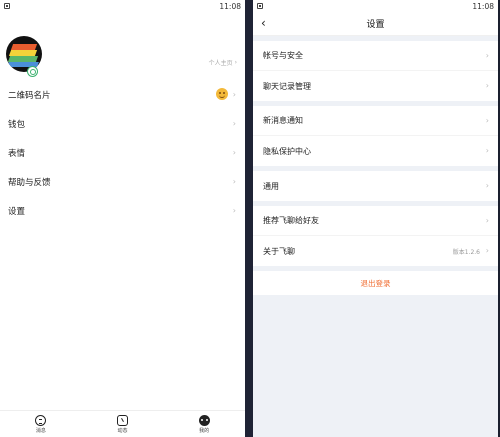 This screenshot has width=500, height=437. What do you see at coordinates (287, 86) in the screenshot?
I see `settings-item-label: 聊天记录管理` at bounding box center [287, 86].